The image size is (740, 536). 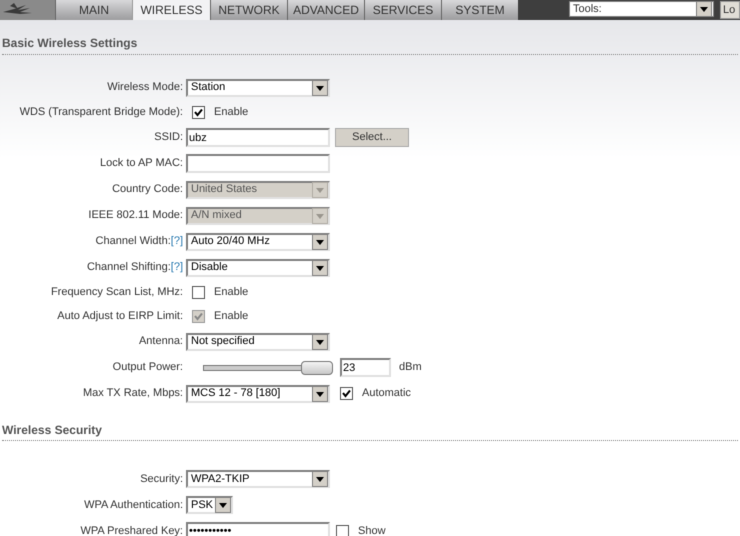 I want to click on field-label: Output Power:, so click(x=147, y=368).